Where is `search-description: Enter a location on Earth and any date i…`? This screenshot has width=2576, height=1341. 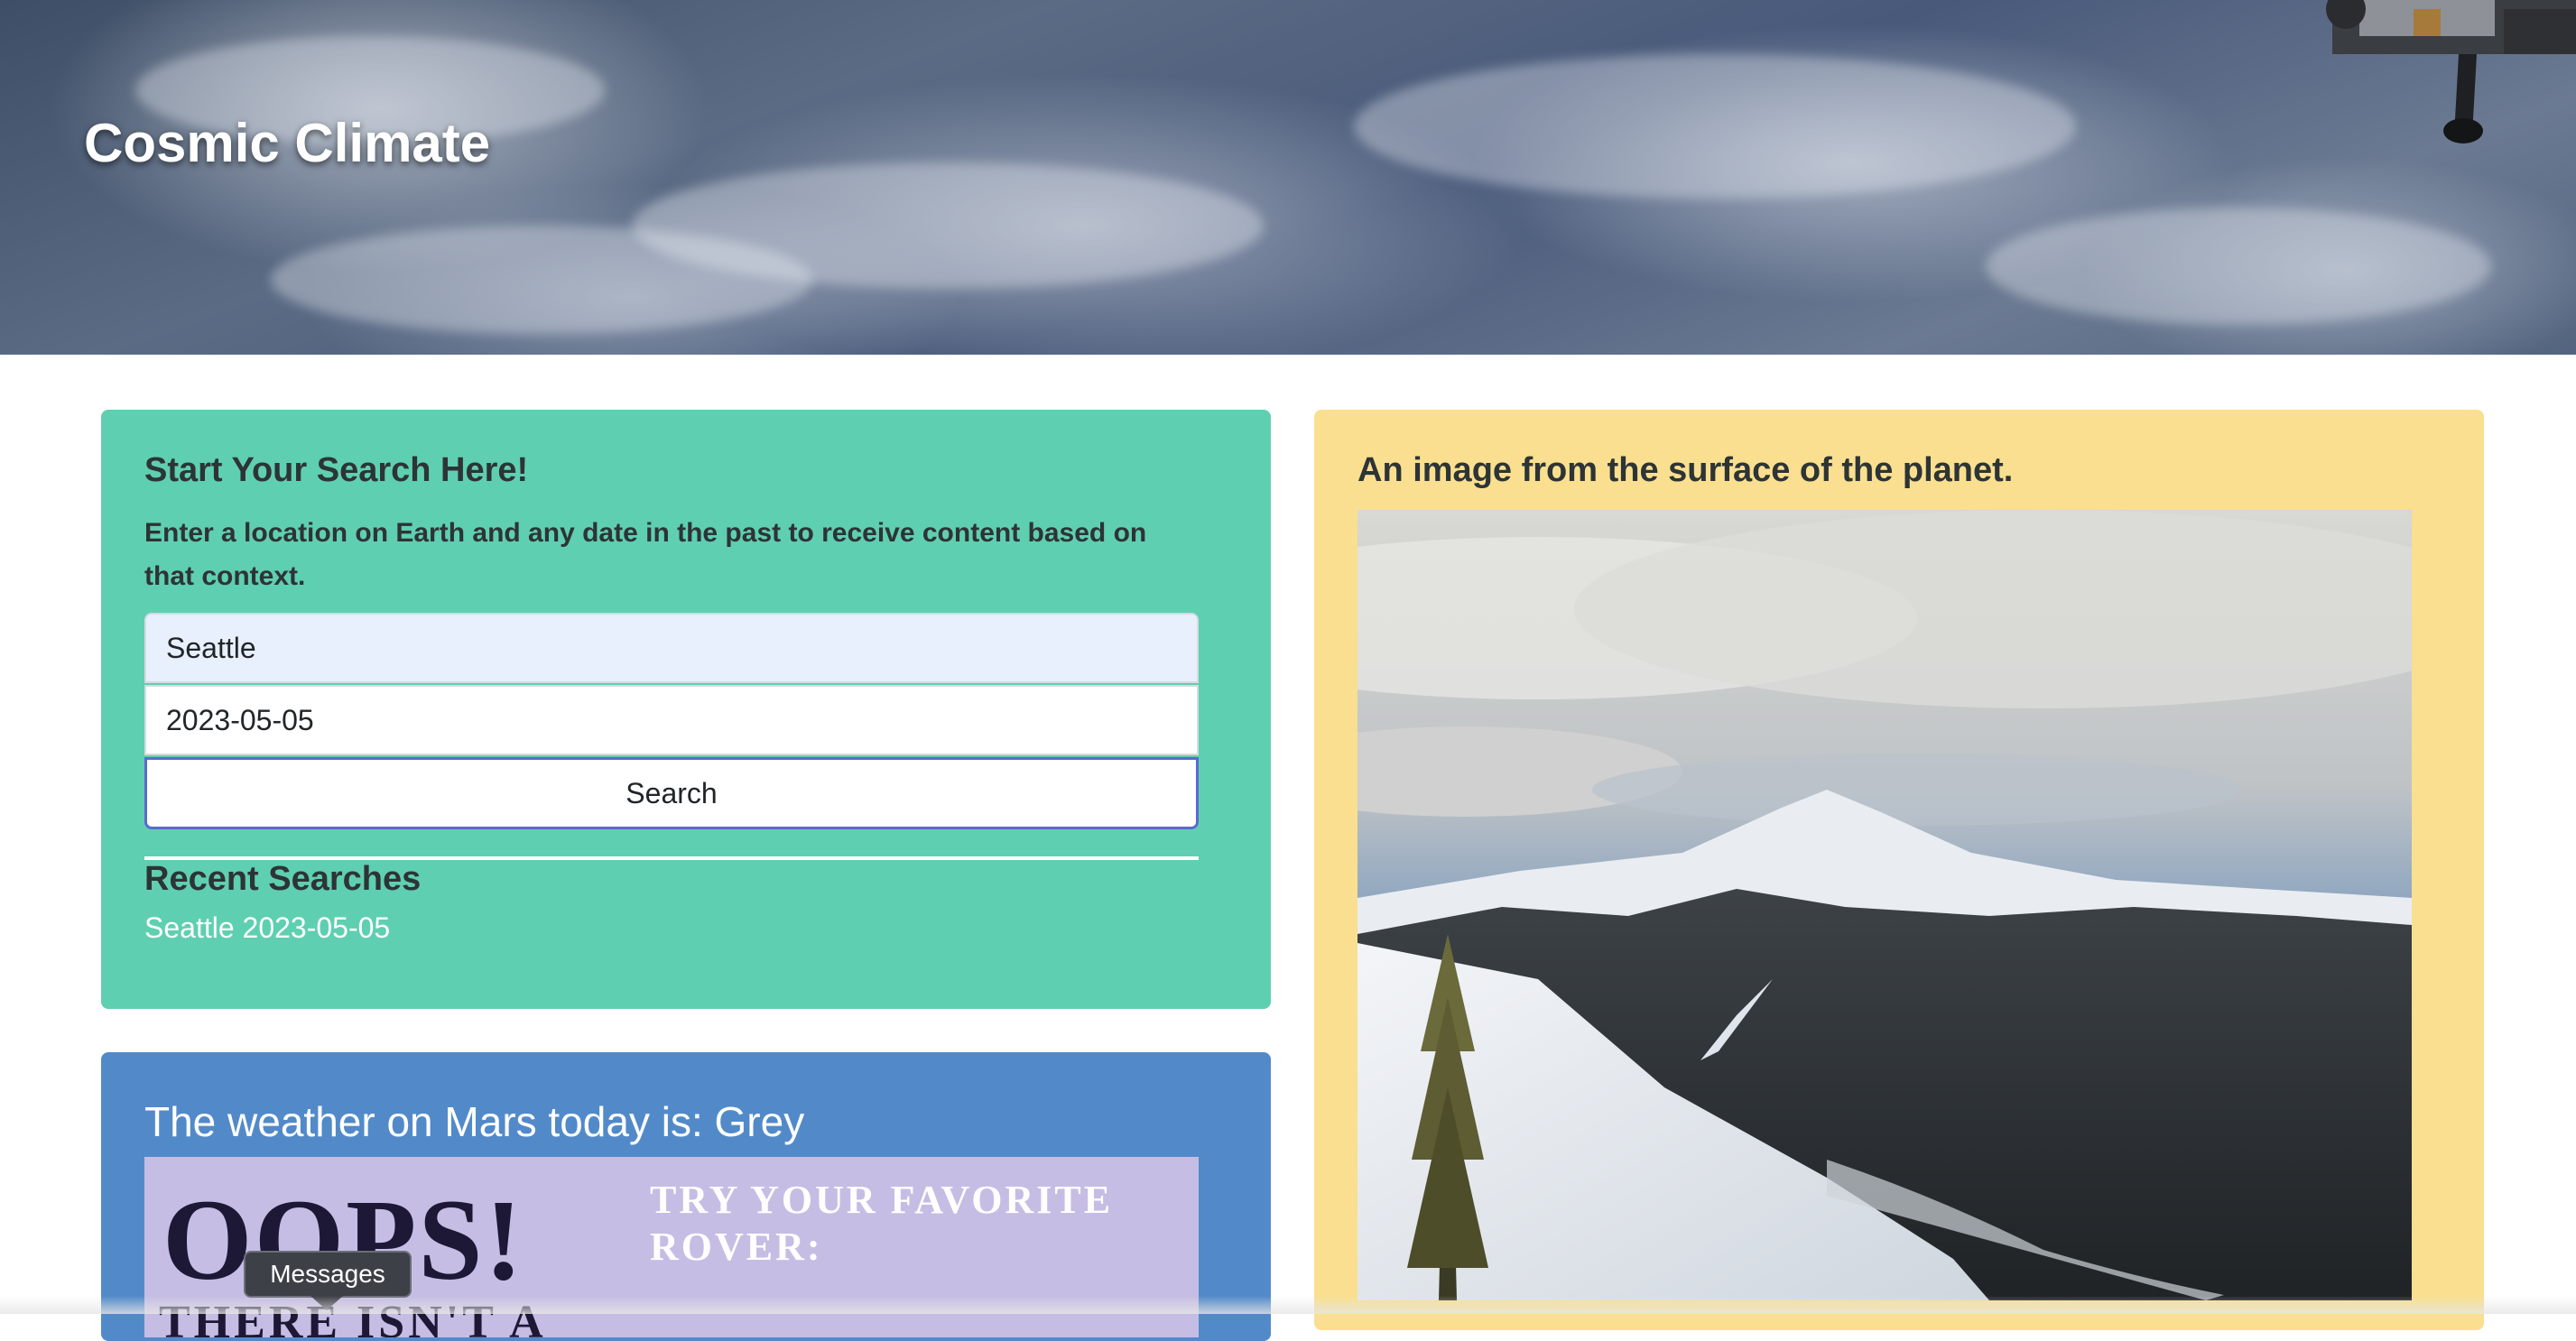 search-description: Enter a location on Earth and any date i… is located at coordinates (645, 554).